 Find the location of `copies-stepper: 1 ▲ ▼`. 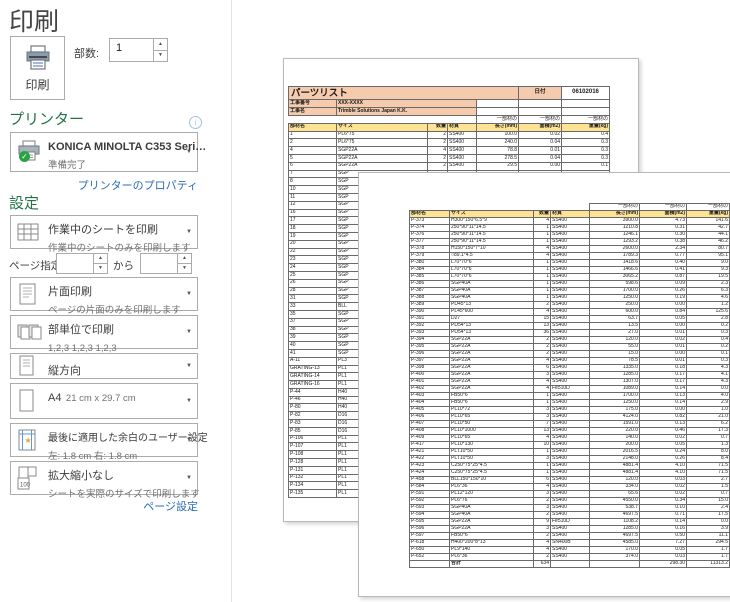

copies-stepper: 1 ▲ ▼ is located at coordinates (138, 50).